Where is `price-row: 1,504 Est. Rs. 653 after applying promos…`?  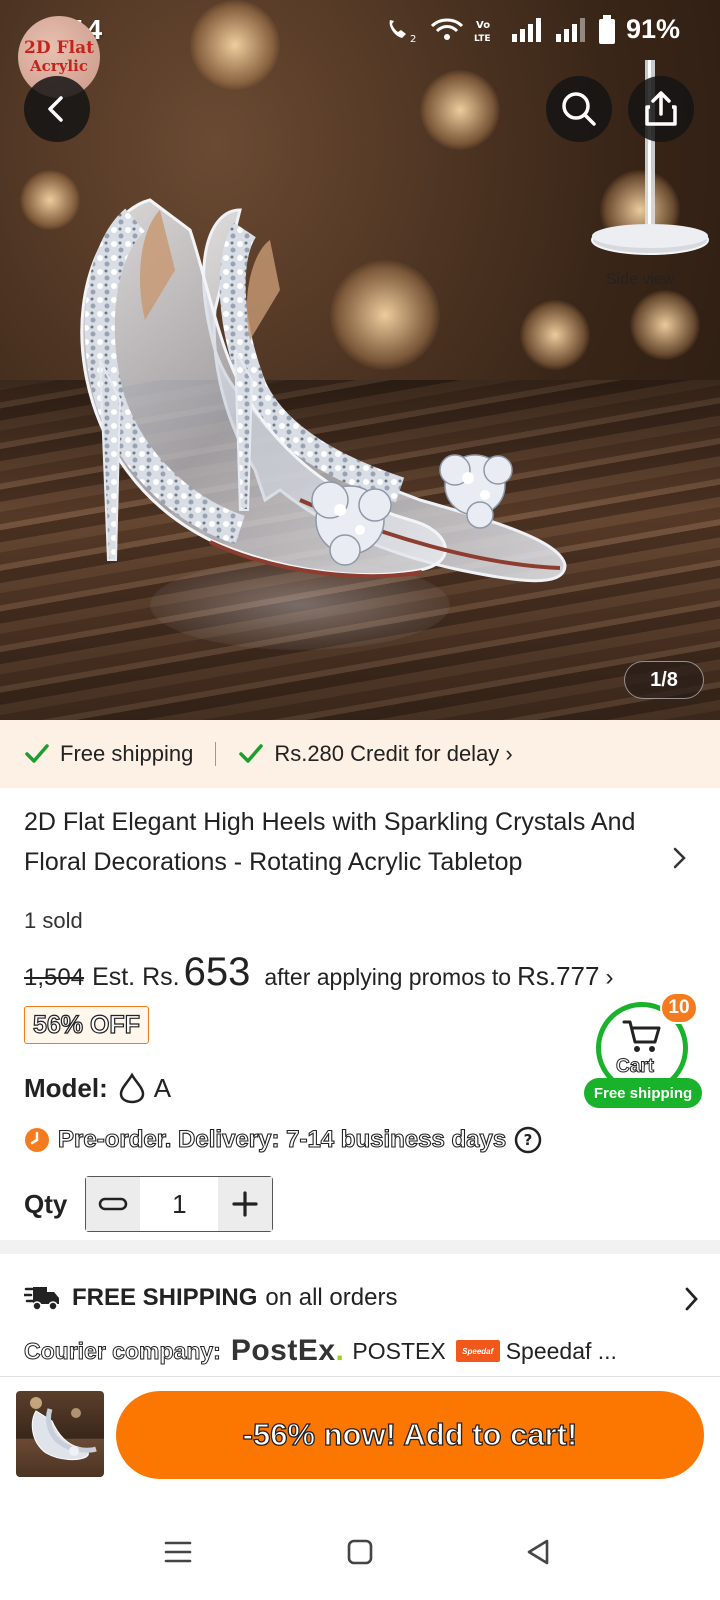 price-row: 1,504 Est. Rs. 653 after applying promos… is located at coordinates (318, 972).